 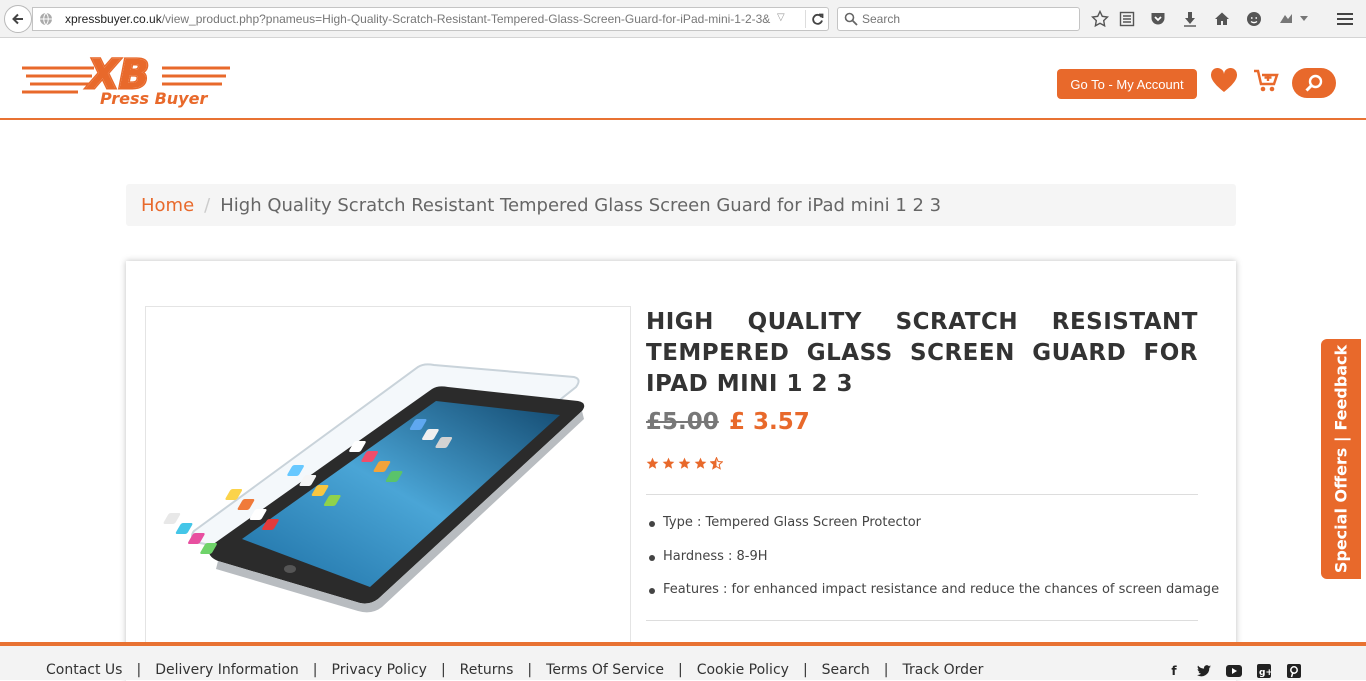 What do you see at coordinates (1127, 84) in the screenshot?
I see `my-account-button: Go To - My Account` at bounding box center [1127, 84].